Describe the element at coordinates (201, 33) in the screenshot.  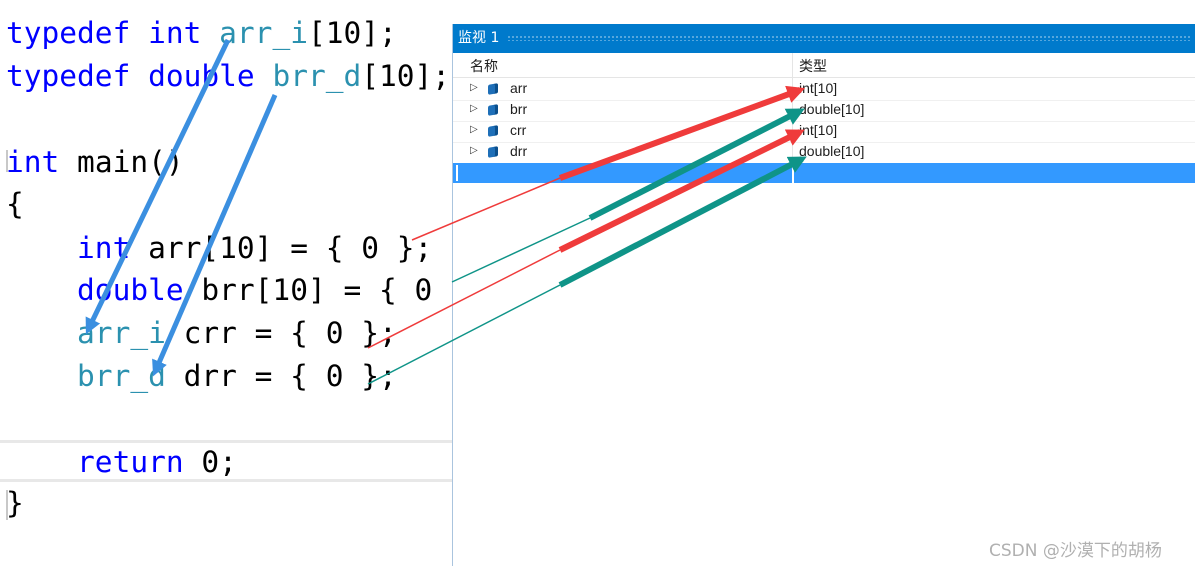
I see `code-line-1: typedef int arr_i[10];` at that location.